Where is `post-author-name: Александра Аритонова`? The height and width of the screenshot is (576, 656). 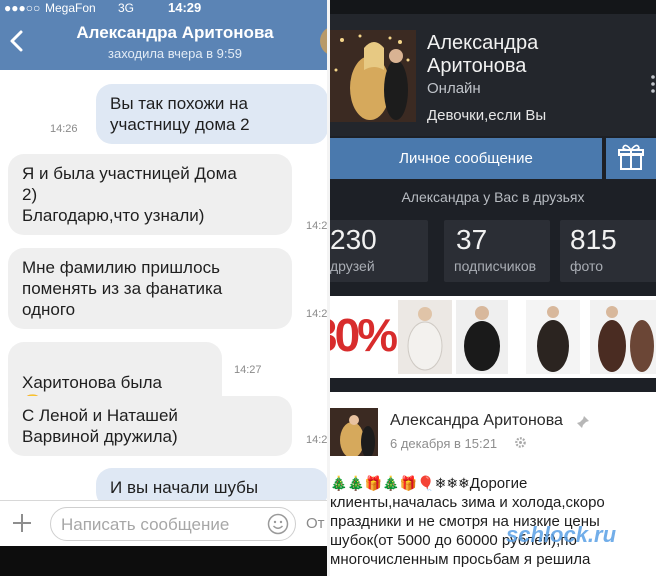 post-author-name: Александра Аритонова is located at coordinates (476, 421).